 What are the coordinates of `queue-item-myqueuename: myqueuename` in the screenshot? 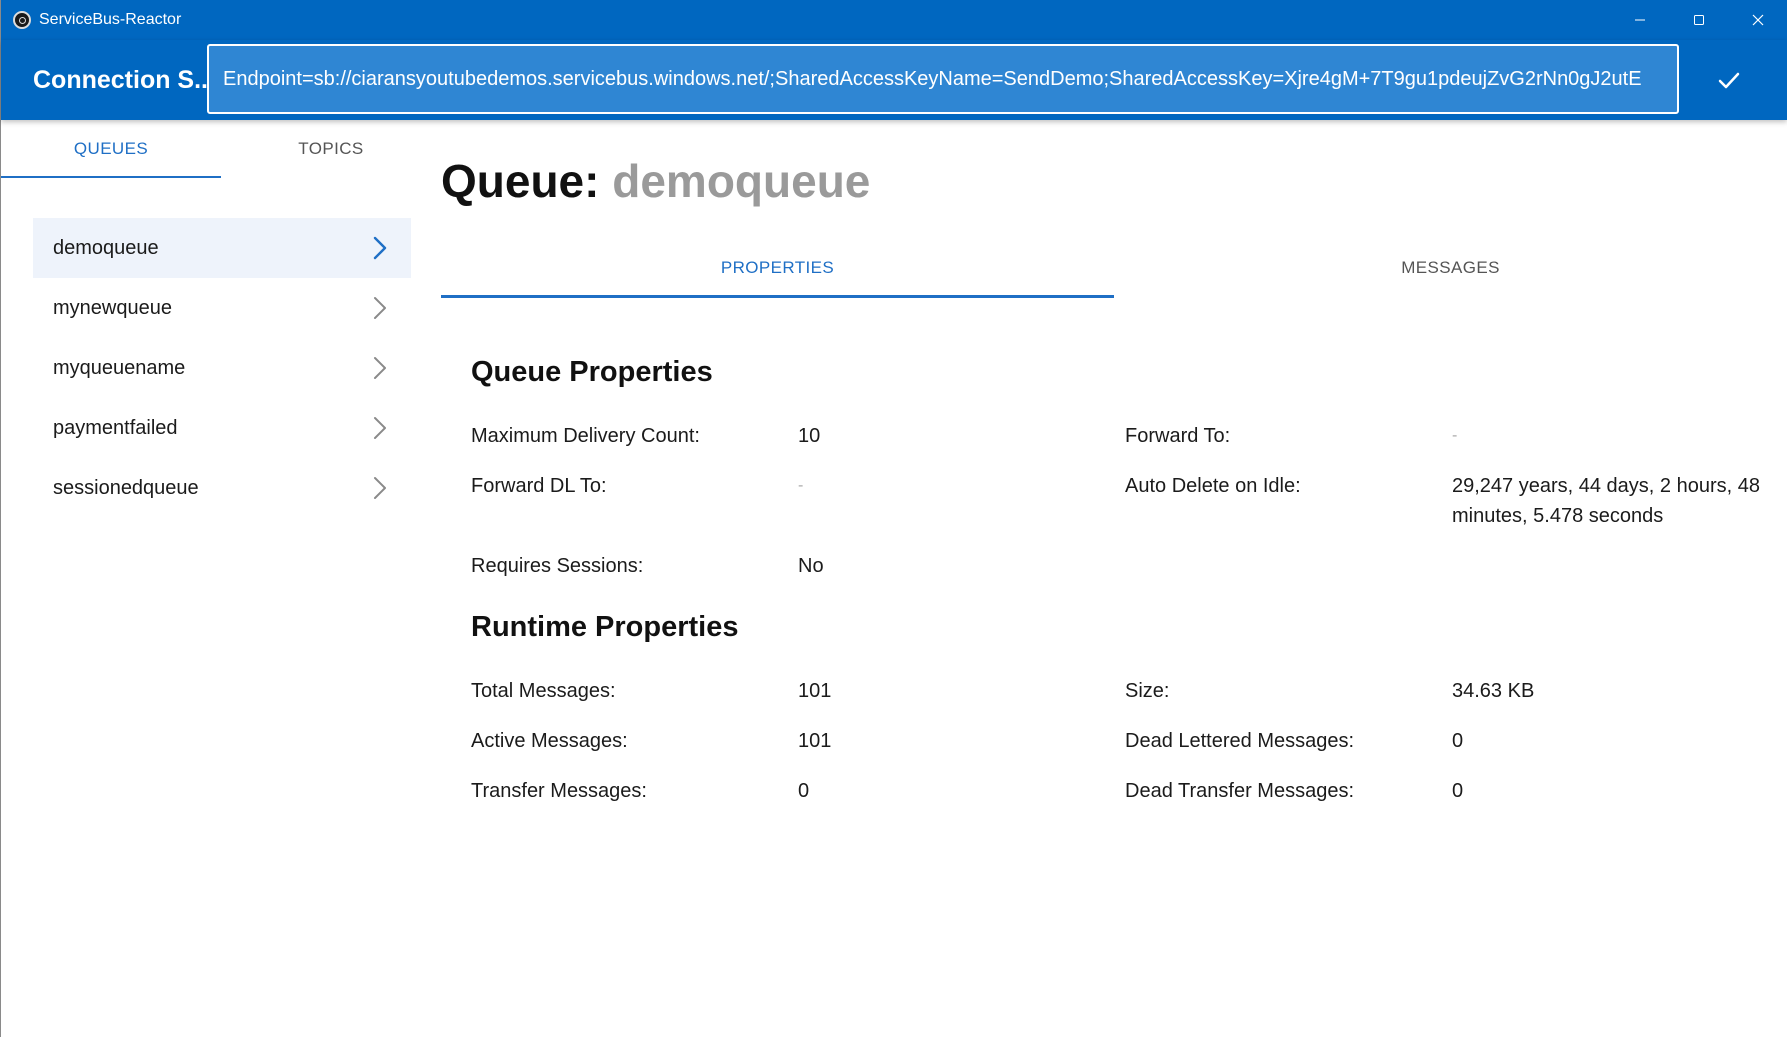 It's located at (222, 368).